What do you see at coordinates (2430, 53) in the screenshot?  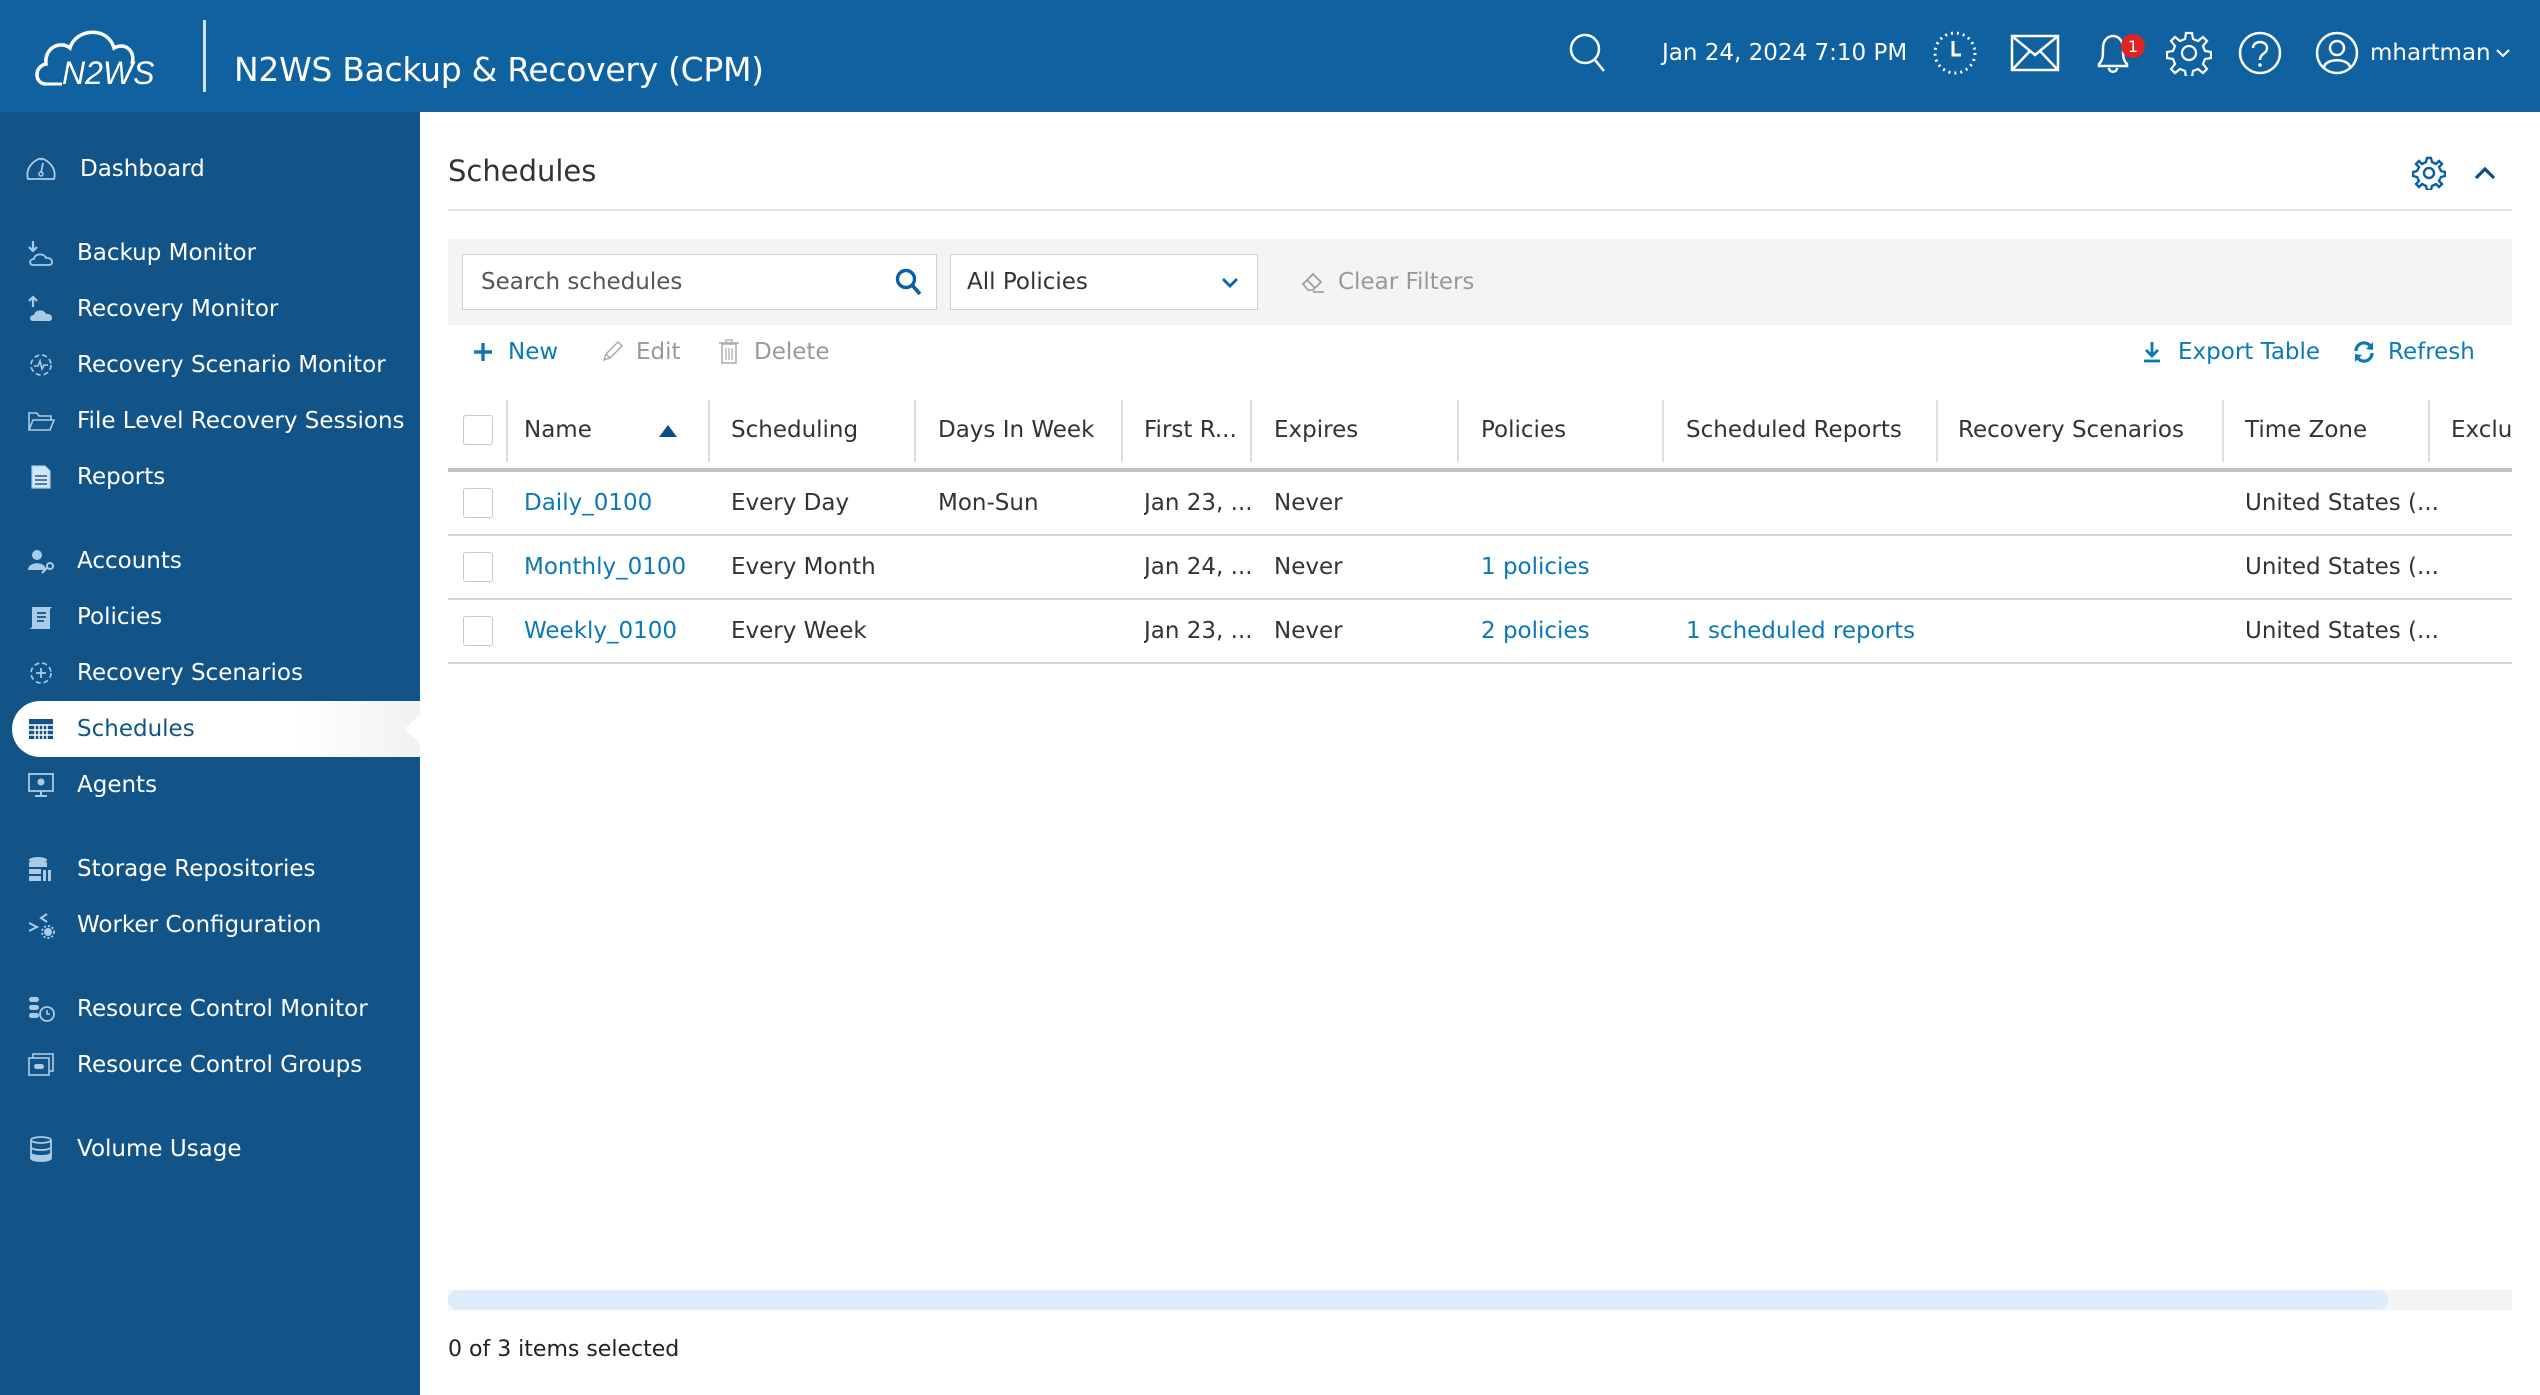 I see `username: mhartman` at bounding box center [2430, 53].